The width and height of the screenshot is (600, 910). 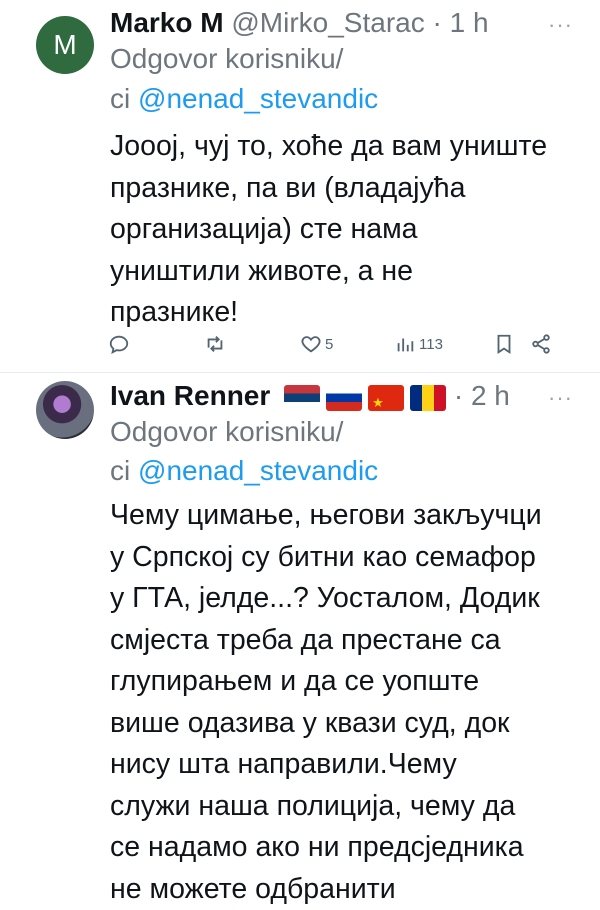 I want to click on serbia-flag-icon, so click(x=302, y=397).